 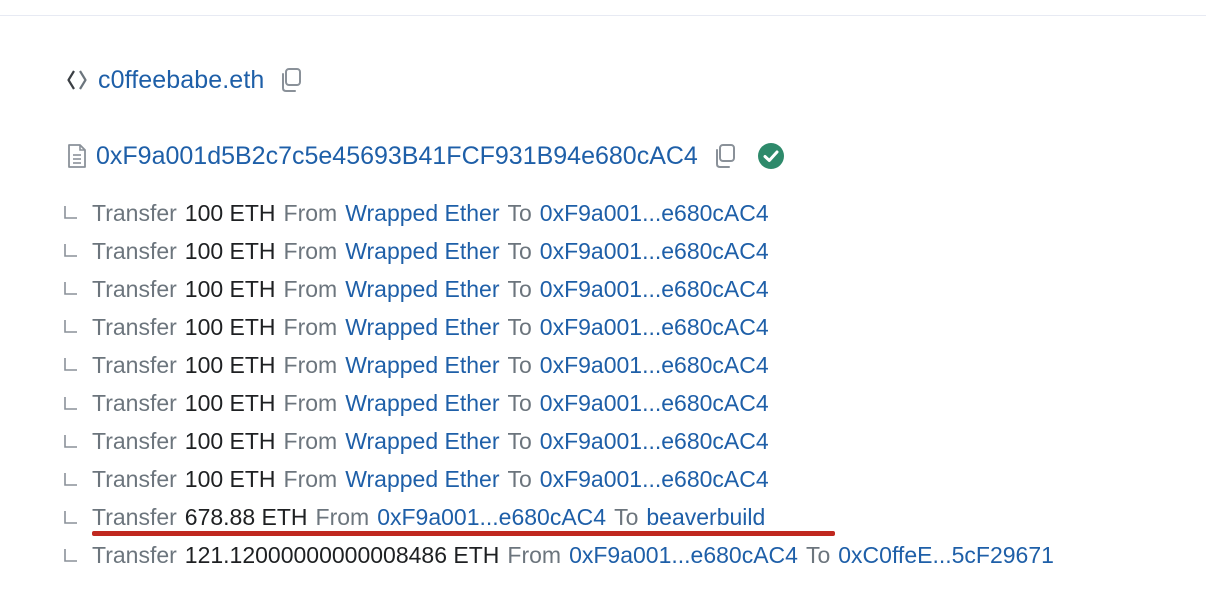 I want to click on verified-check-icon, so click(x=771, y=156).